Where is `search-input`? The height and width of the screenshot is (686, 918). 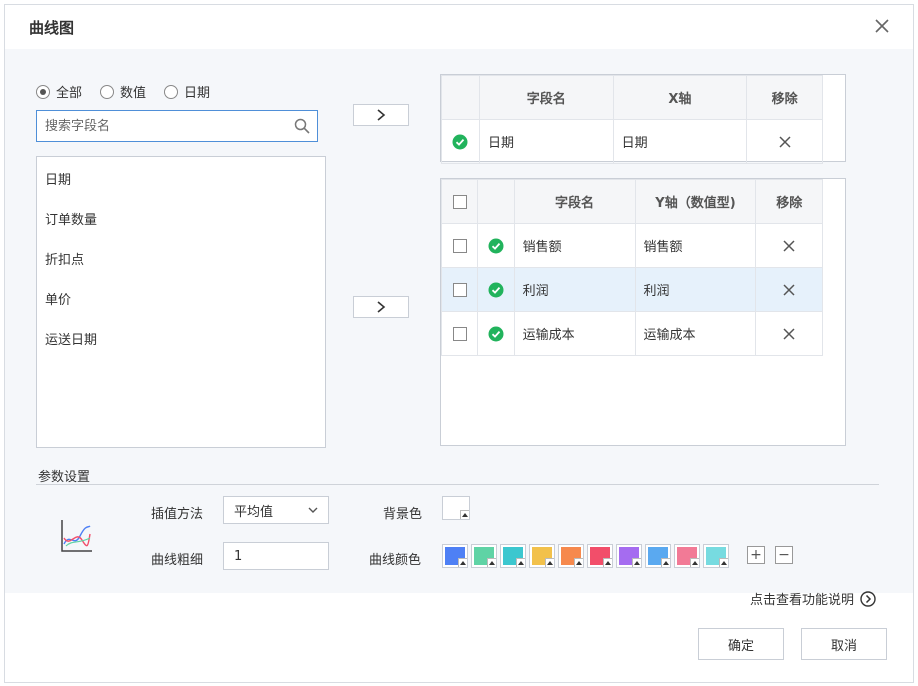 search-input is located at coordinates (157, 126).